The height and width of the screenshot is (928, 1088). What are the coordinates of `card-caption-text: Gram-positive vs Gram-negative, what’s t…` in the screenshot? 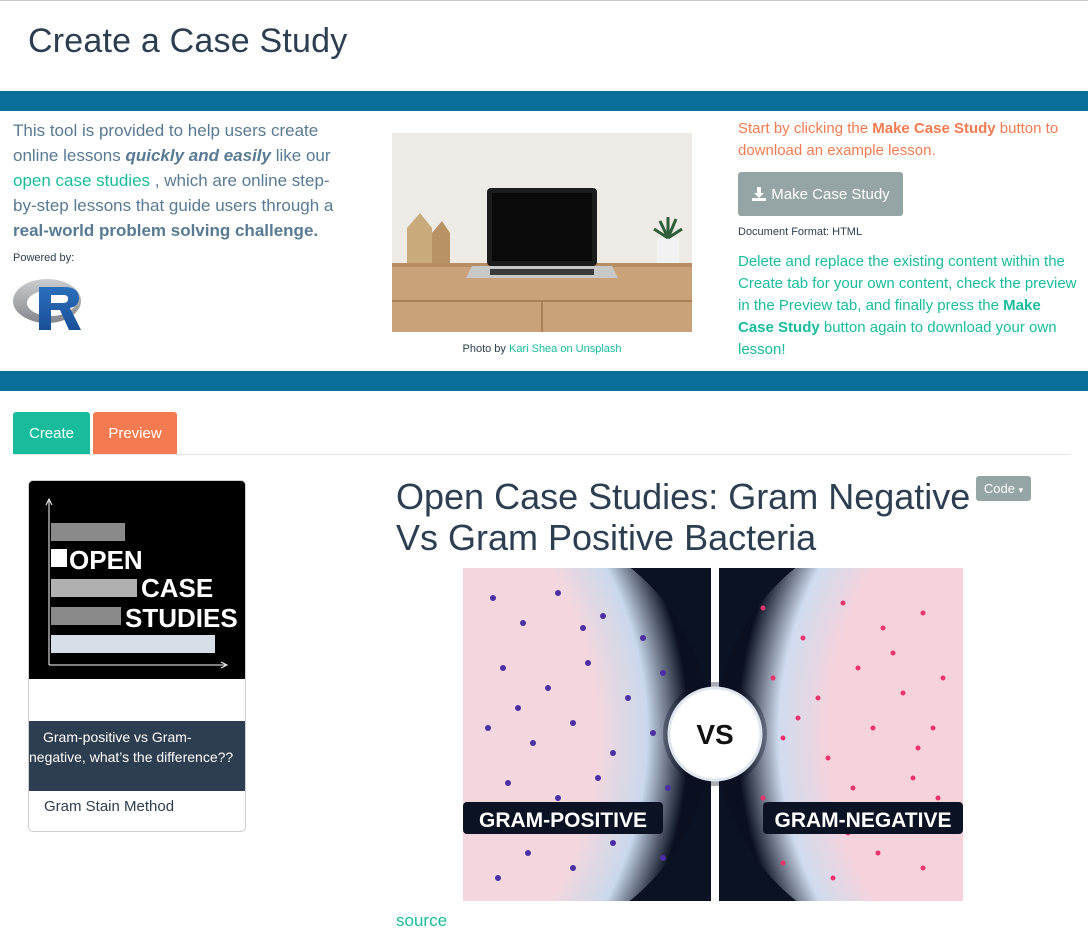 It's located at (131, 747).